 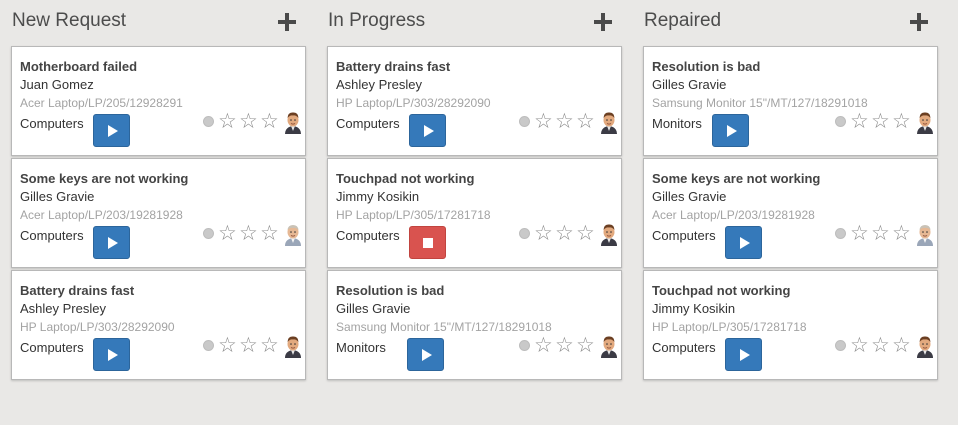 I want to click on card-title: Battery drains fast, so click(x=77, y=290).